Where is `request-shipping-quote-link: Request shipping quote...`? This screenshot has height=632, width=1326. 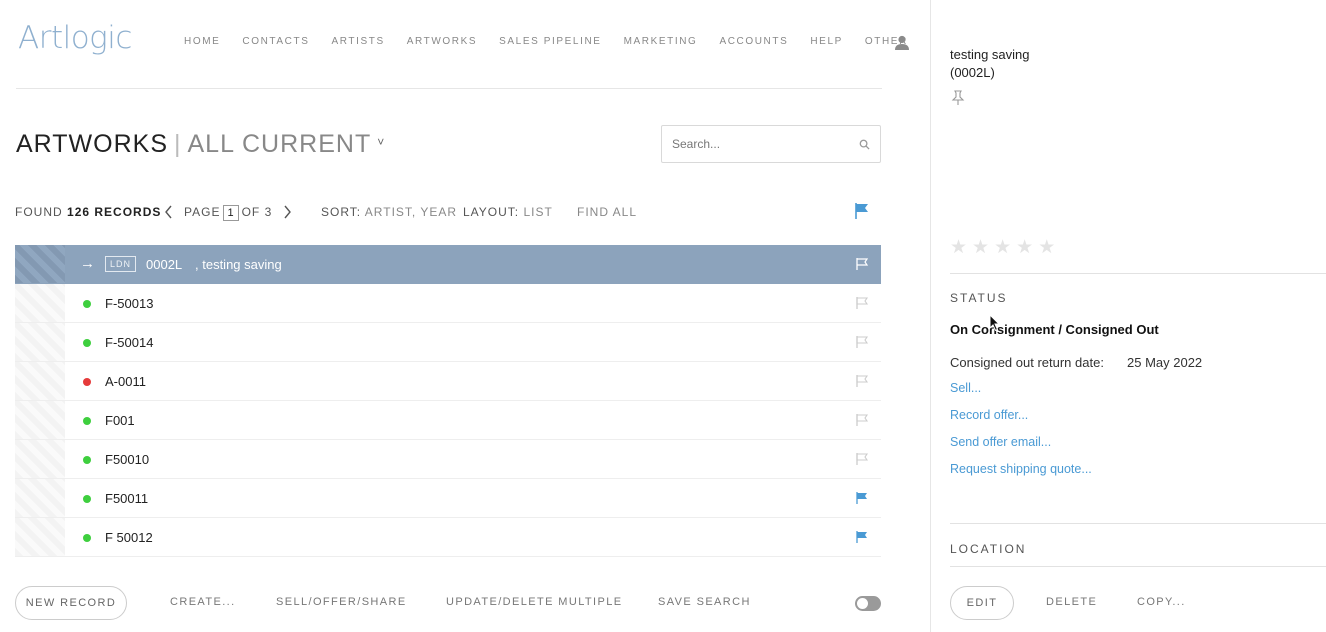
request-shipping-quote-link: Request shipping quote... is located at coordinates (1021, 469).